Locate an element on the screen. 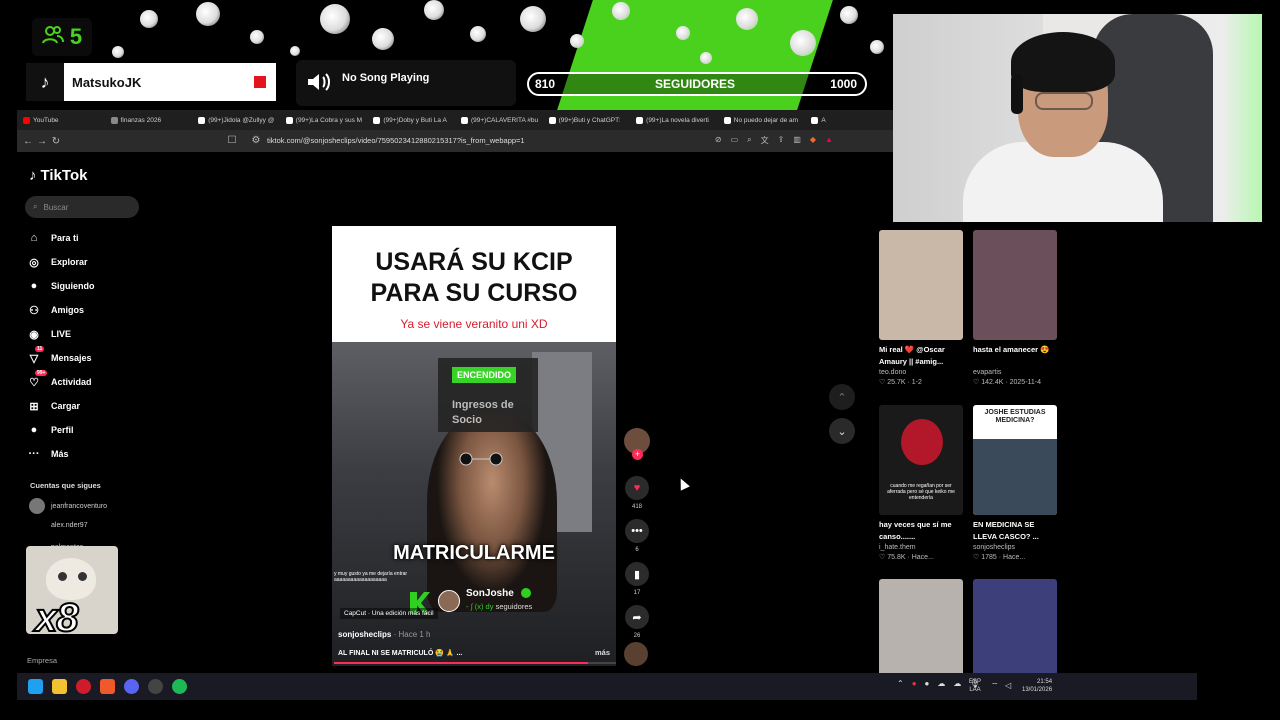 The width and height of the screenshot is (1280, 720). related-video-author: teo.dono is located at coordinates (921, 372).